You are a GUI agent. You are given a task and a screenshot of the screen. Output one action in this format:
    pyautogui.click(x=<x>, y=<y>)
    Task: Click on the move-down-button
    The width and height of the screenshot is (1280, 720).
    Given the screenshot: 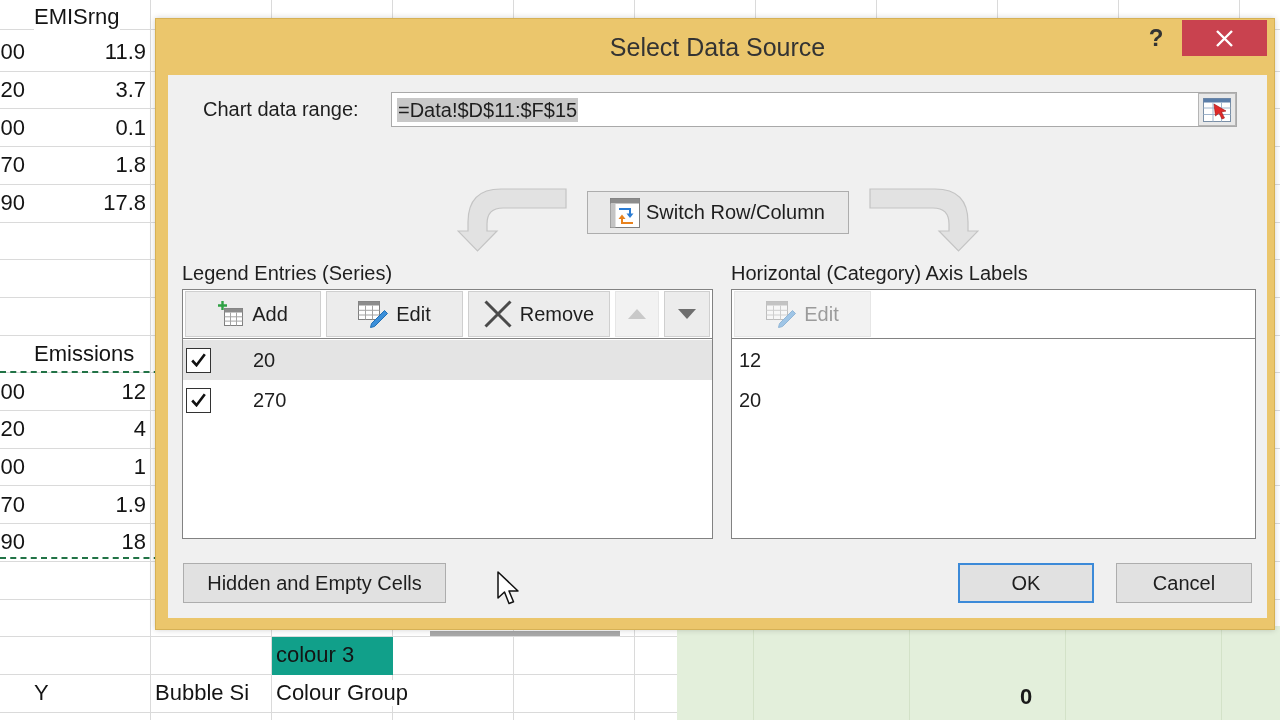 What is the action you would take?
    pyautogui.click(x=687, y=314)
    